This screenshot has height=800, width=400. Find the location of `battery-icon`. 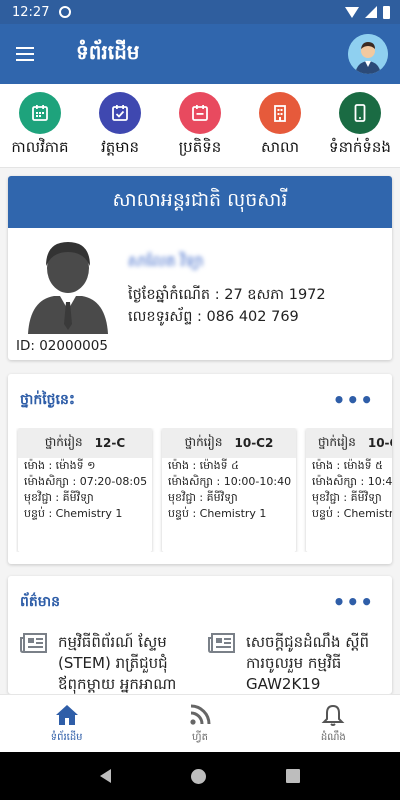

battery-icon is located at coordinates (386, 12).